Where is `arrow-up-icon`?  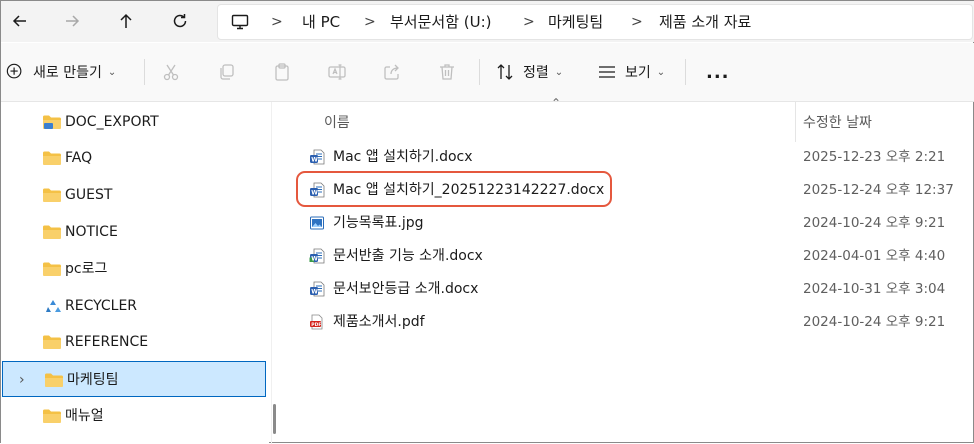
arrow-up-icon is located at coordinates (126, 20).